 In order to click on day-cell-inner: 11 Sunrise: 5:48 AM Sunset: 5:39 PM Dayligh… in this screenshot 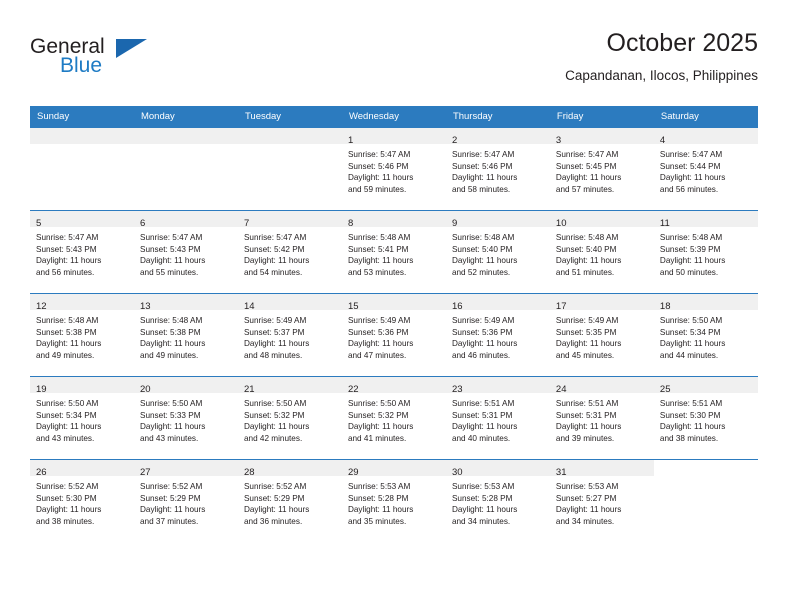, I will do `click(705, 252)`.